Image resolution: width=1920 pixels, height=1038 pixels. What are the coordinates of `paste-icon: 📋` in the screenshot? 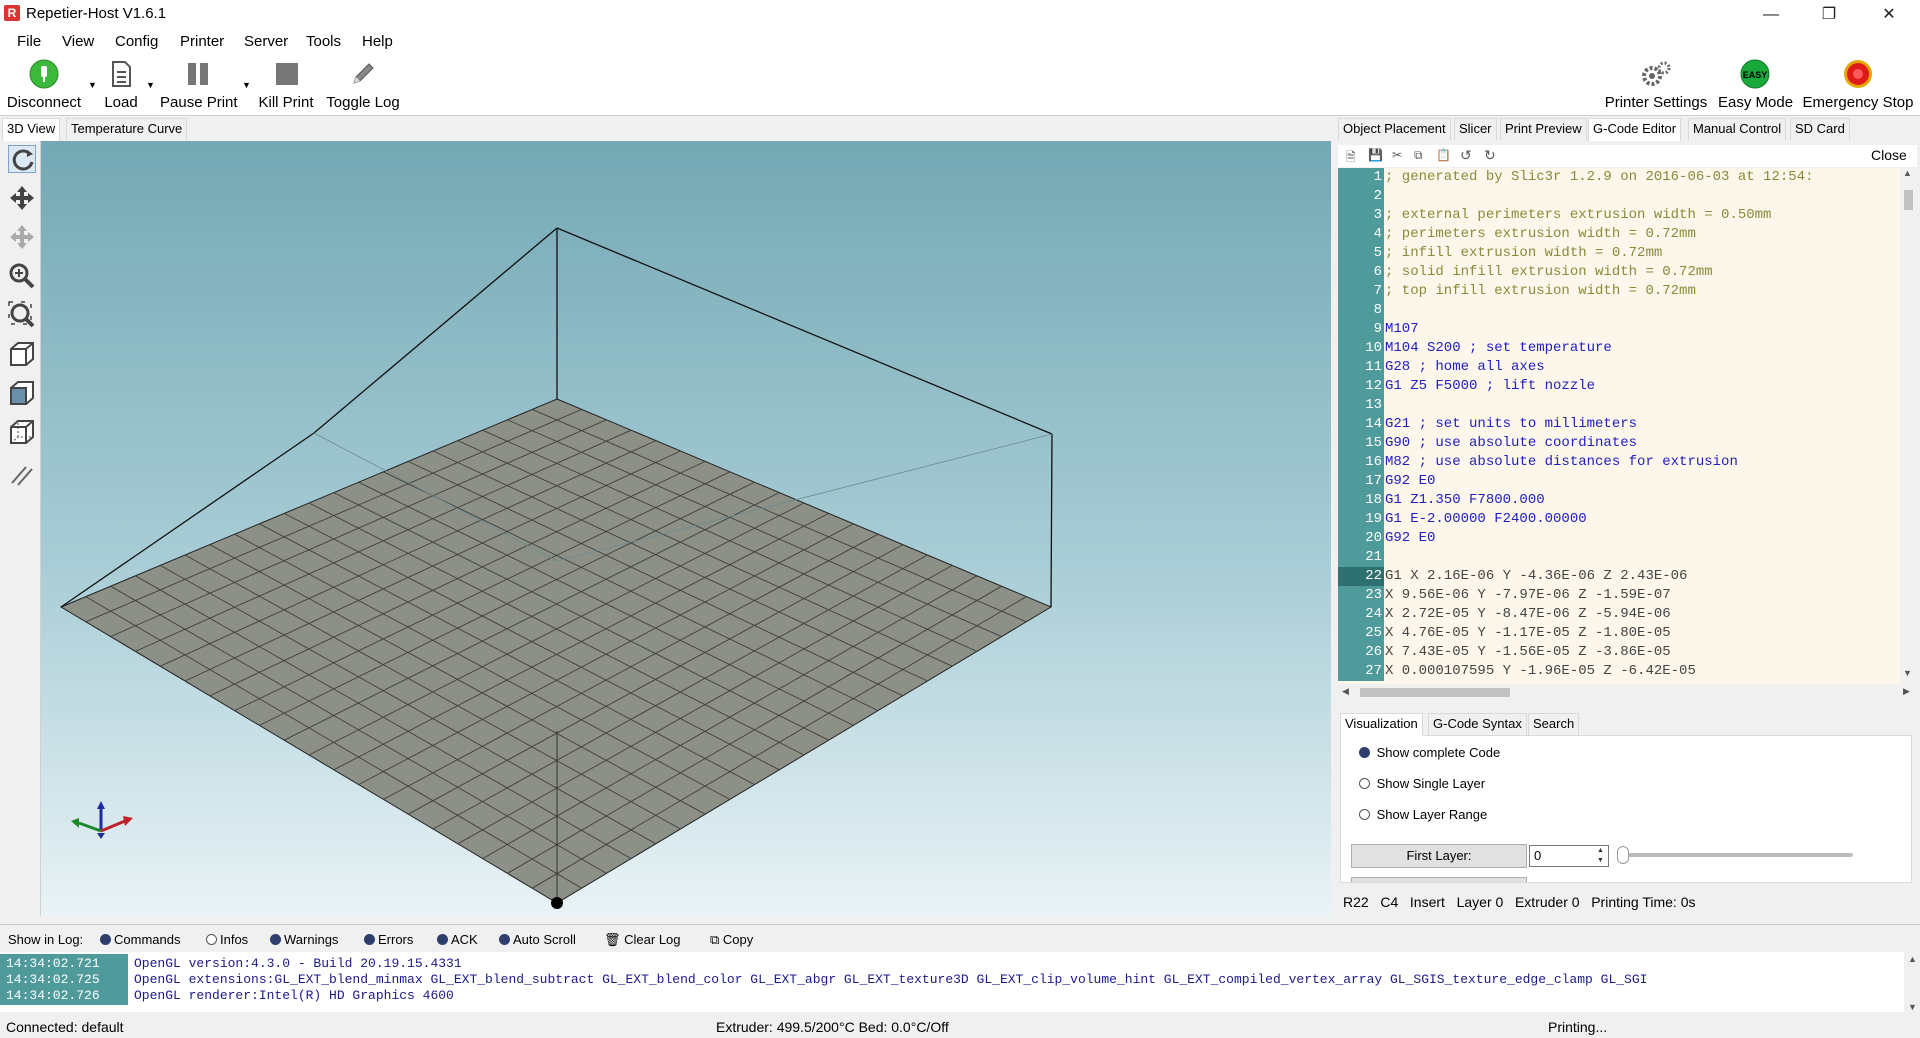 It's located at (1443, 155).